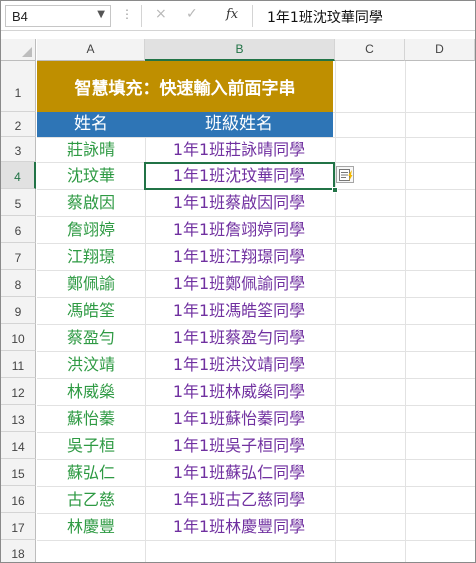 Image resolution: width=476 pixels, height=563 pixels. Describe the element at coordinates (91, 445) in the screenshot. I see `name-cell: 吳子桓` at that location.